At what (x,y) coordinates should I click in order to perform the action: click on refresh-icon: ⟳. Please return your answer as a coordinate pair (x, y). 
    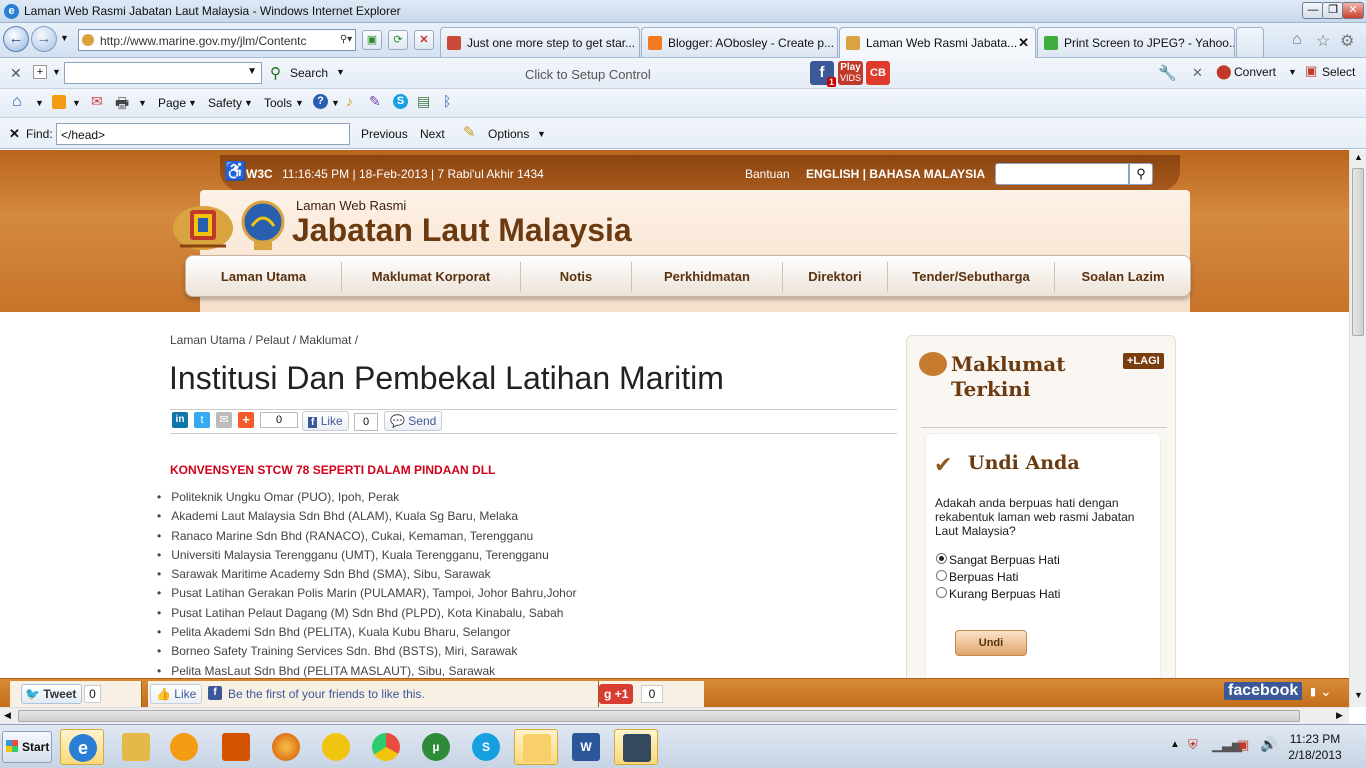
    Looking at the image, I should click on (398, 40).